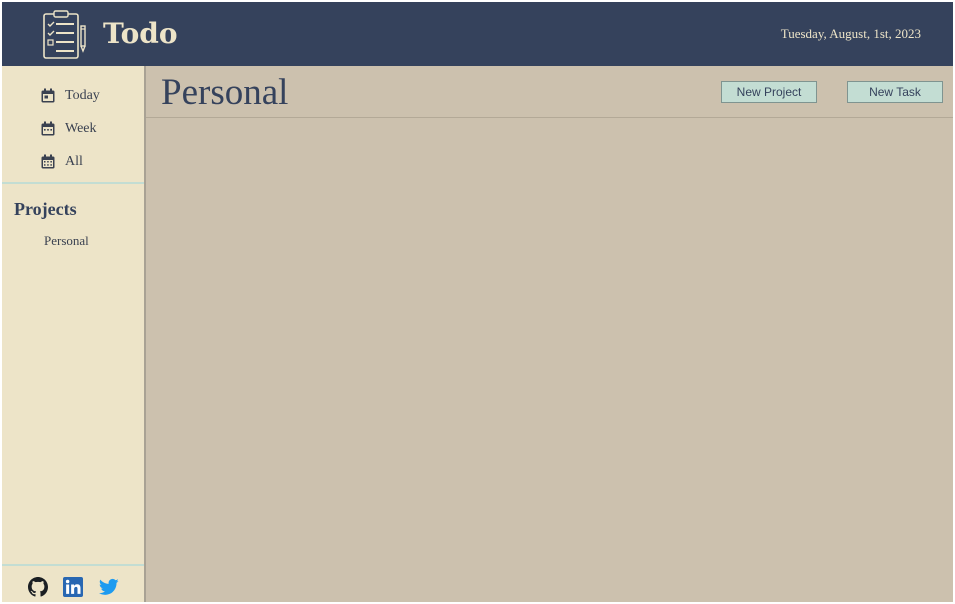  Describe the element at coordinates (61, 162) in the screenshot. I see `sidebar-item-all: All` at that location.